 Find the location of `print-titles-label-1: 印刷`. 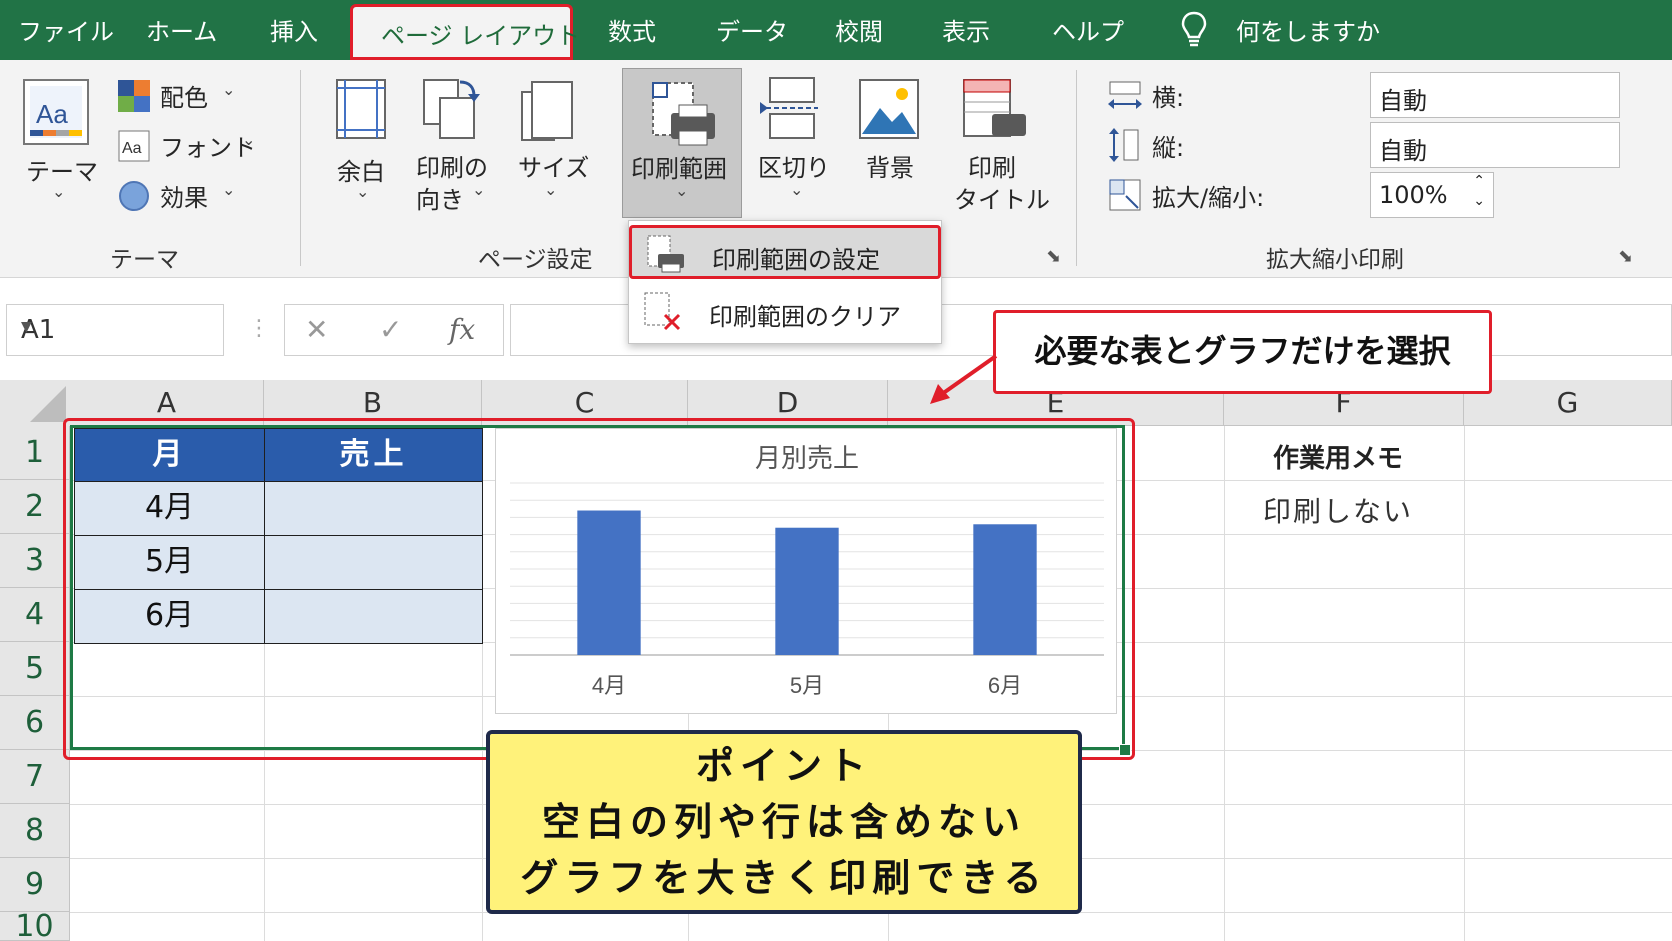

print-titles-label-1: 印刷 is located at coordinates (992, 165).